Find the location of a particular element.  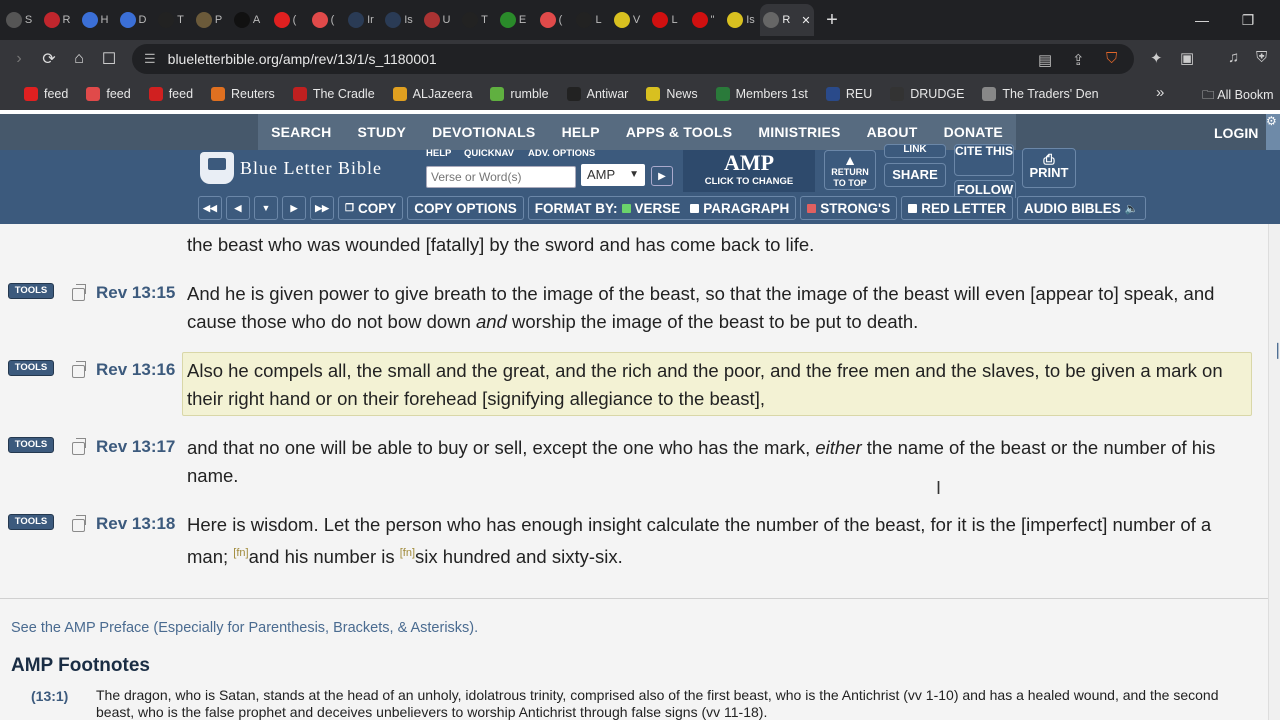

version-change-button: AMP CLICK TO CHANGE is located at coordinates (749, 171).